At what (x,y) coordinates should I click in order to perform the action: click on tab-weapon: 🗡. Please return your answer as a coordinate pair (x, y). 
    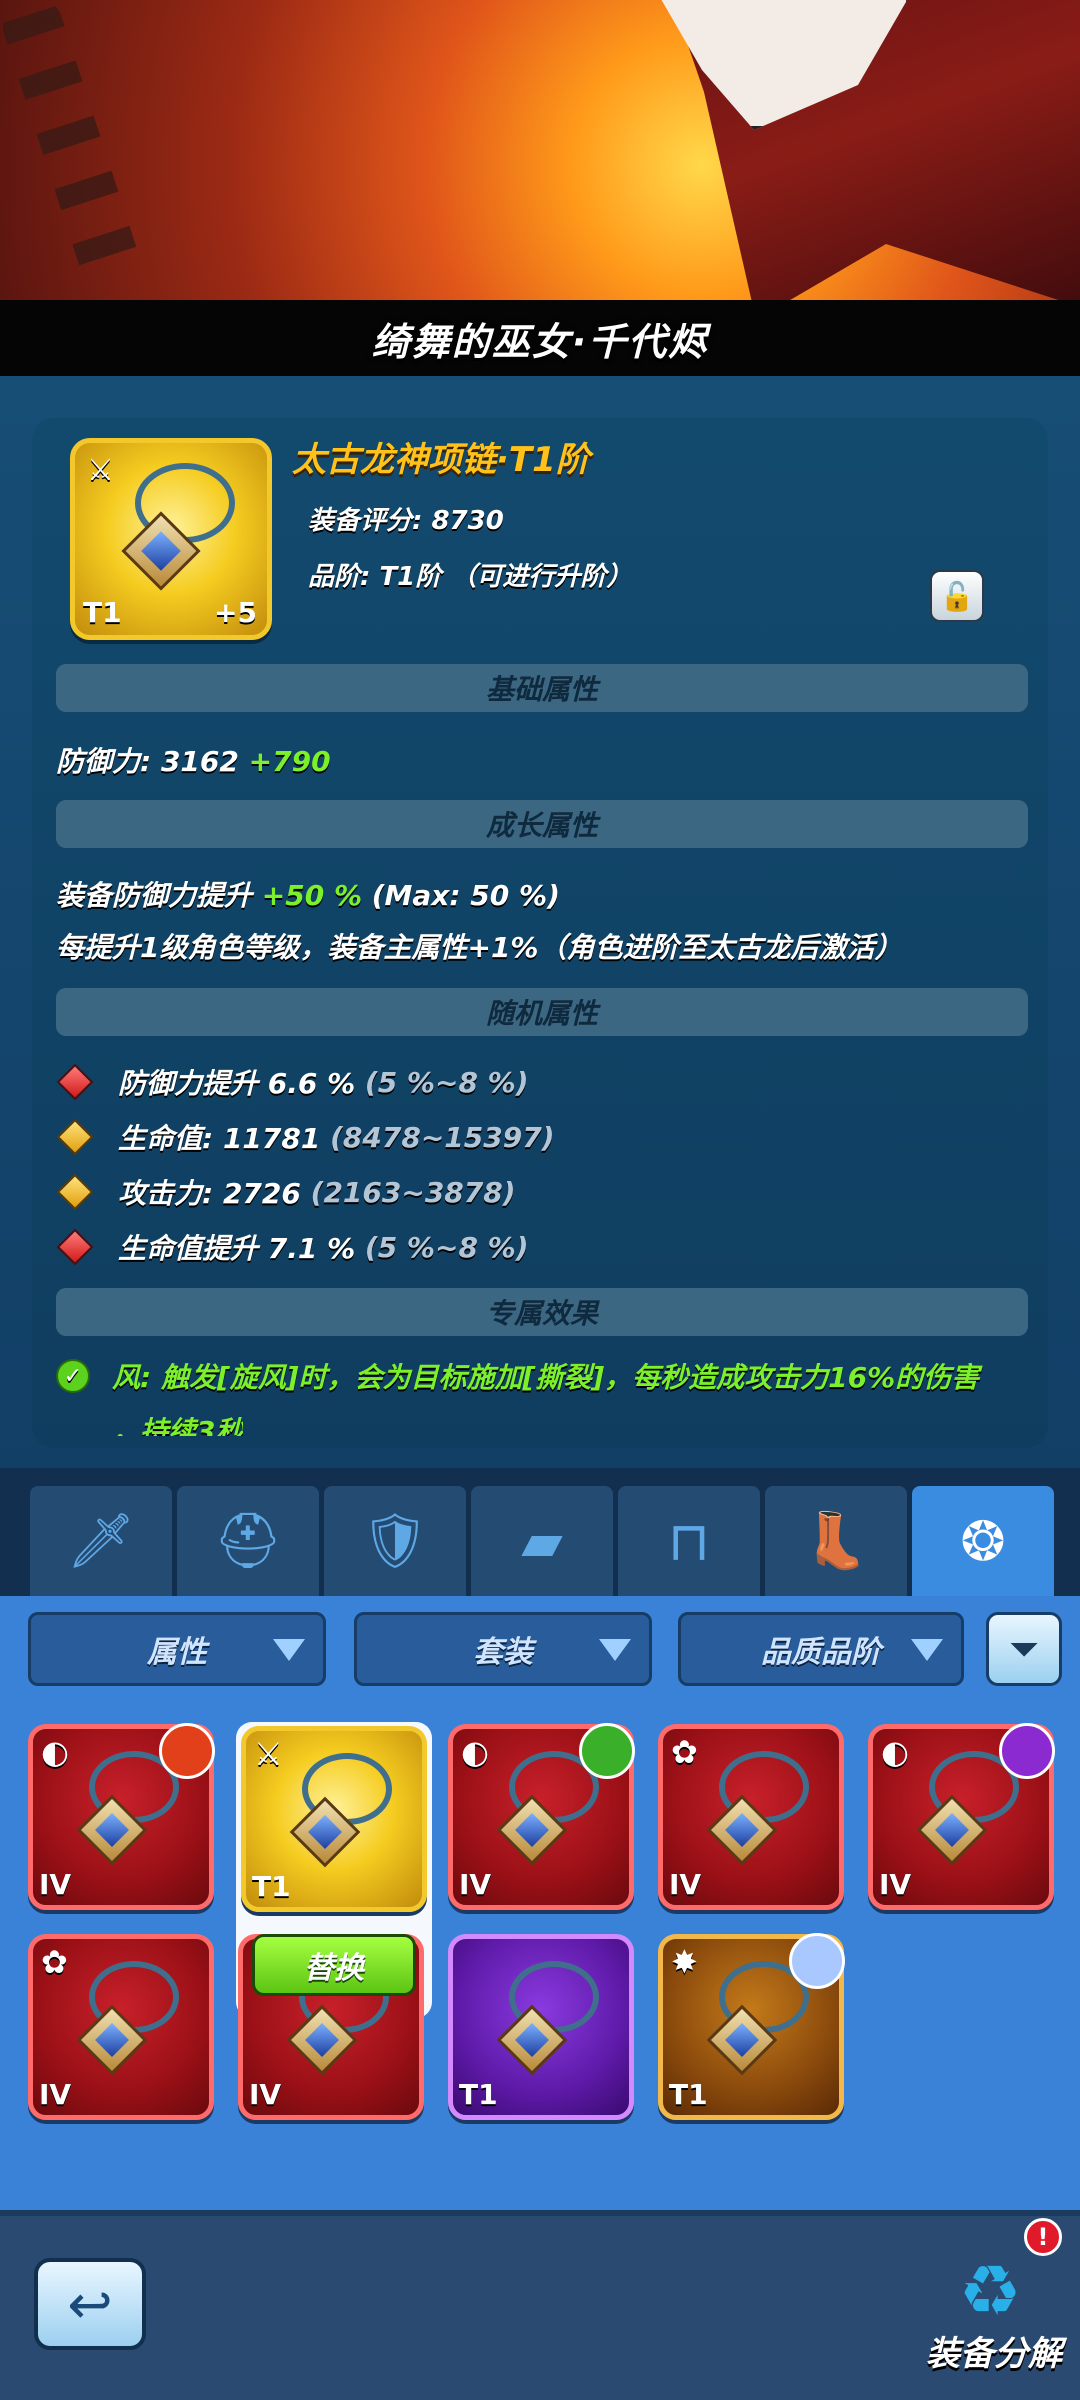
    Looking at the image, I should click on (101, 1541).